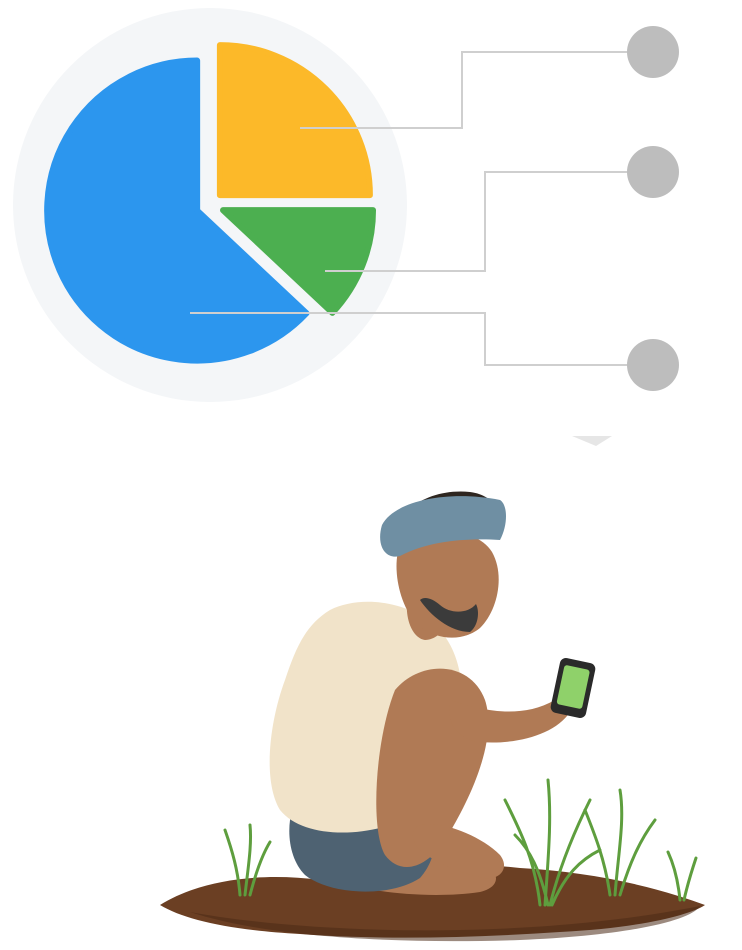 This screenshot has height=950, width=742. What do you see at coordinates (653, 208) in the screenshot?
I see `legend-markers` at bounding box center [653, 208].